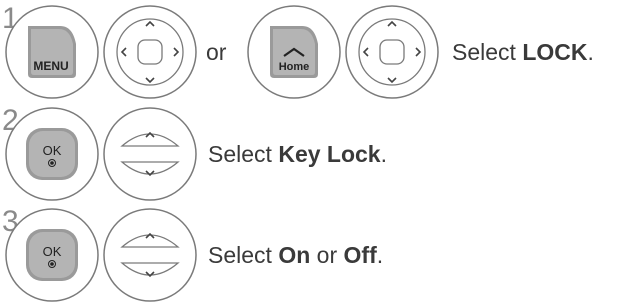 The width and height of the screenshot is (617, 306). What do you see at coordinates (297, 154) in the screenshot?
I see `step-2-instruction: Select Key Lock.` at bounding box center [297, 154].